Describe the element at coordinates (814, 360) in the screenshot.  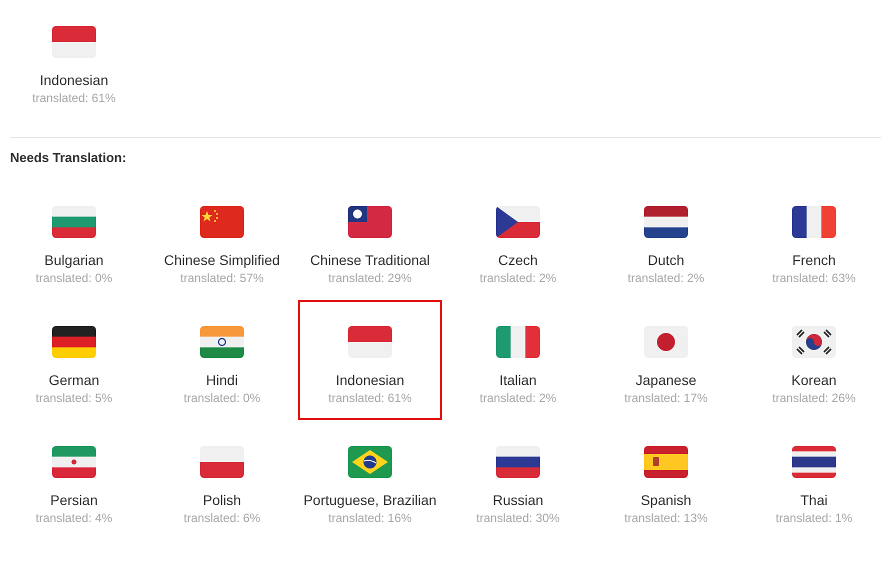
I see `language-tile: Korean translated: 26%` at that location.